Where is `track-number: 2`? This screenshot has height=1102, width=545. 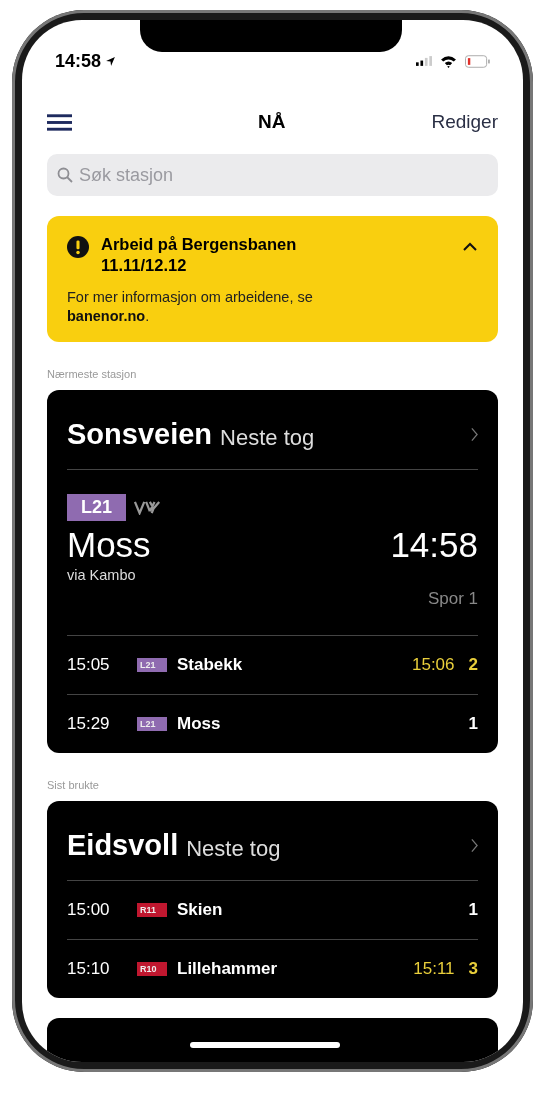
track-number: 2 is located at coordinates (473, 665).